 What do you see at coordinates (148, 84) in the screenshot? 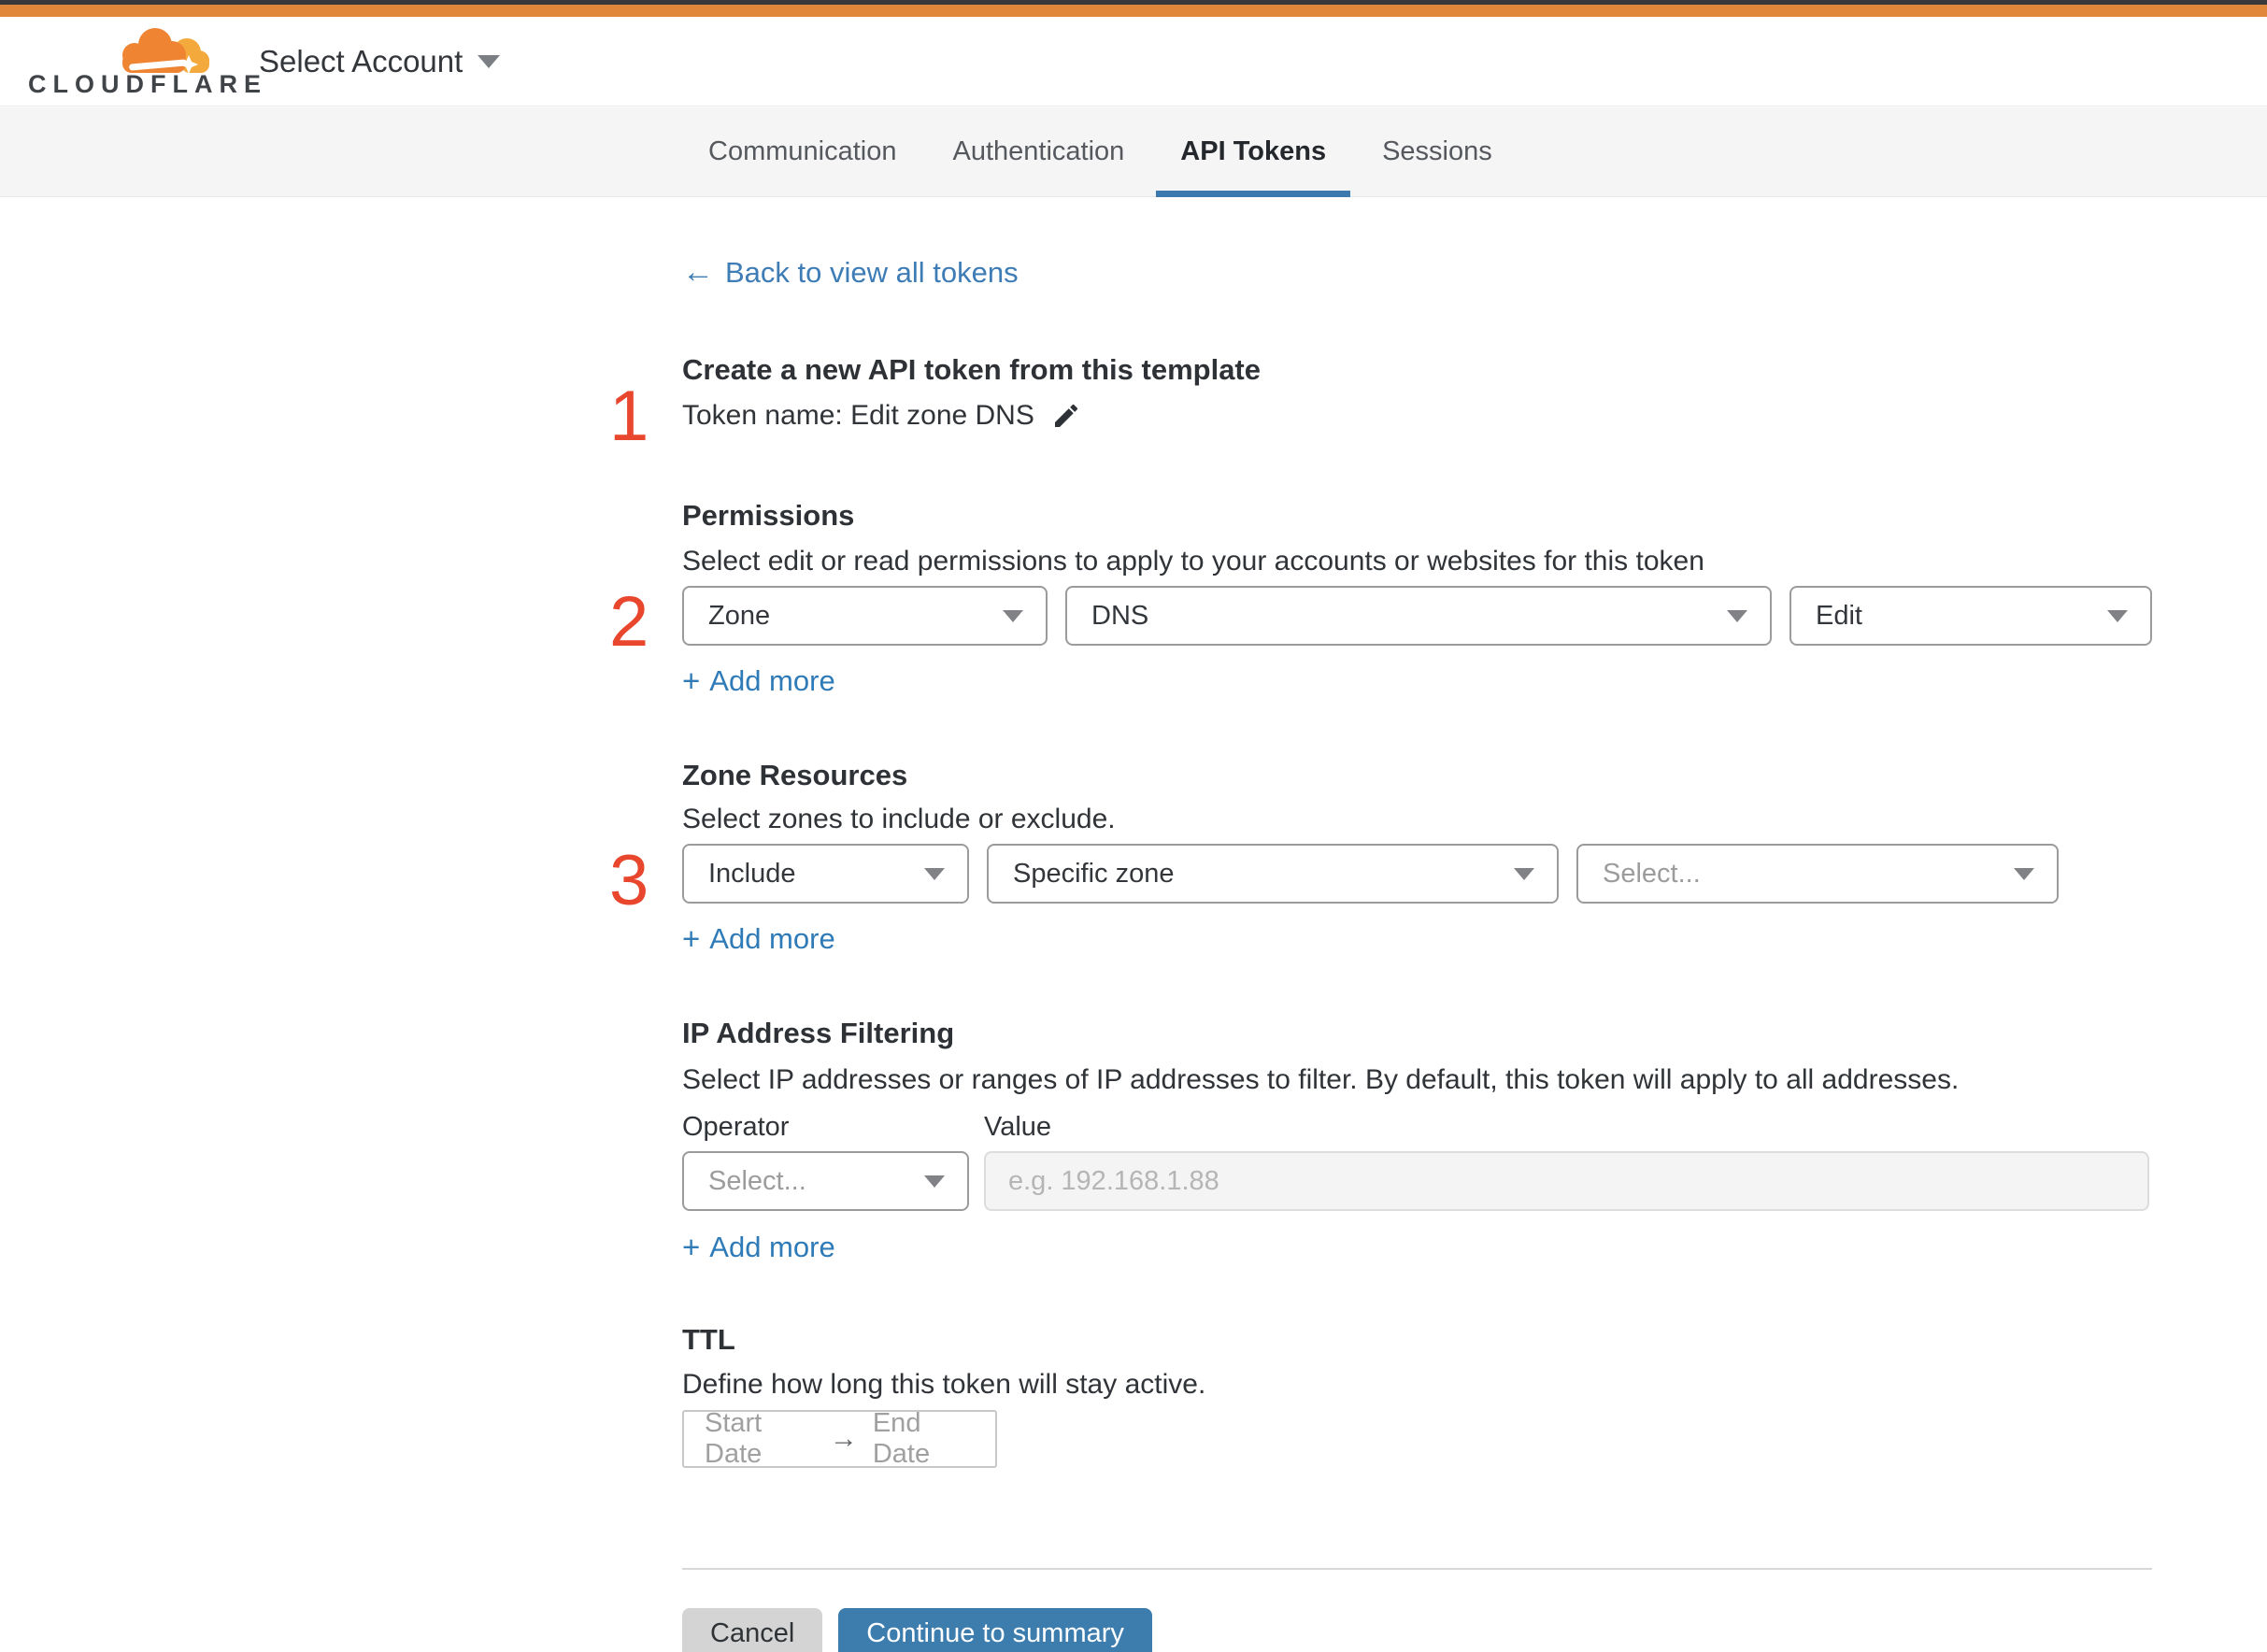
I see `cloudflare-wordmark: CLOUDFLARE` at bounding box center [148, 84].